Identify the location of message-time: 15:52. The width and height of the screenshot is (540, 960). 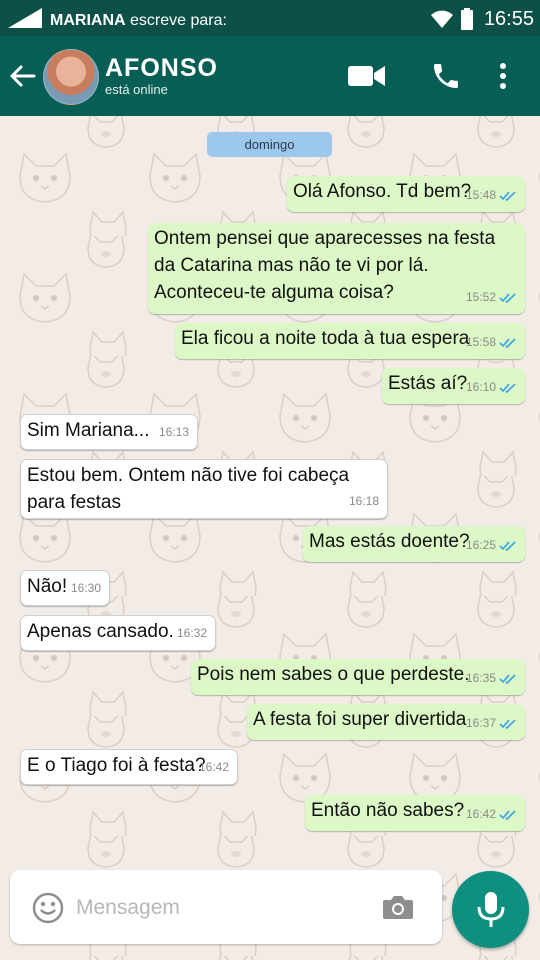
(480, 297).